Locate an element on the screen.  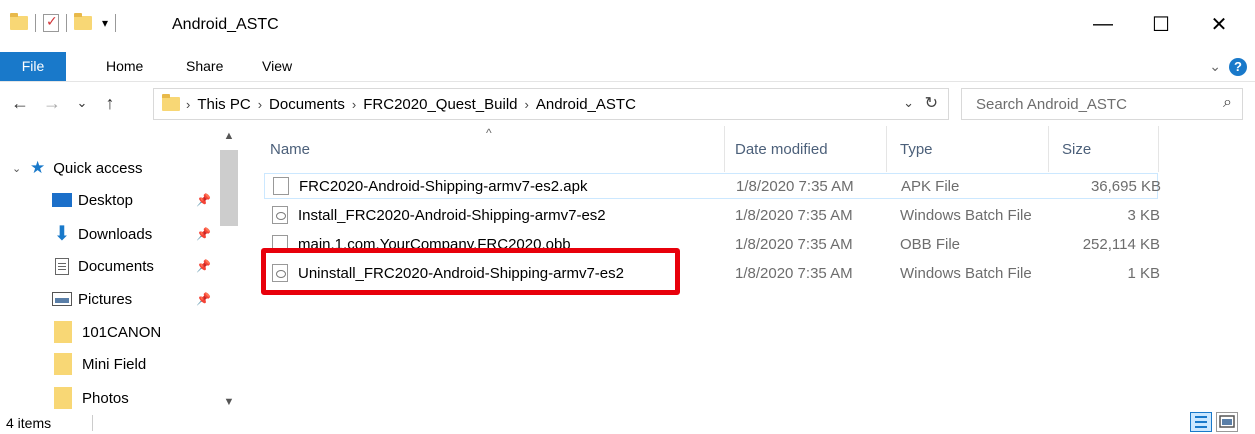
scroll-down-icon: ▼ is located at coordinates (229, 402).